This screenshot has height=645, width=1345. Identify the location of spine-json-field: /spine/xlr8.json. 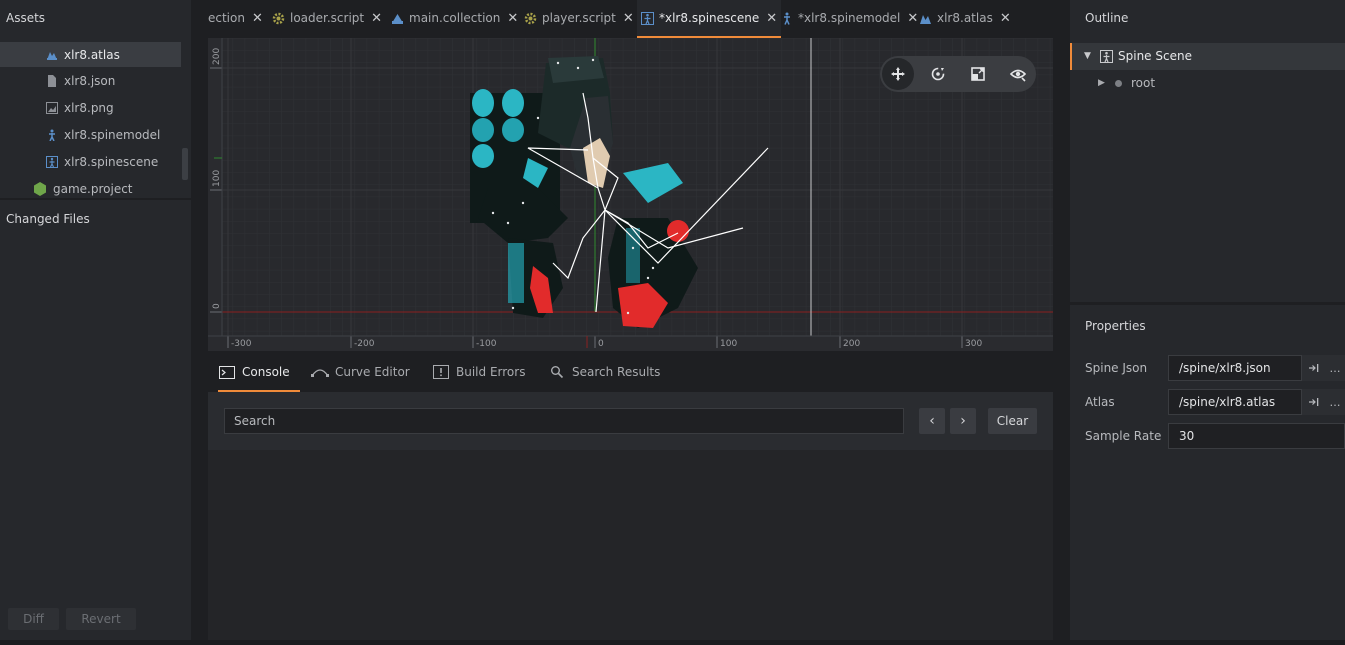
(1235, 368).